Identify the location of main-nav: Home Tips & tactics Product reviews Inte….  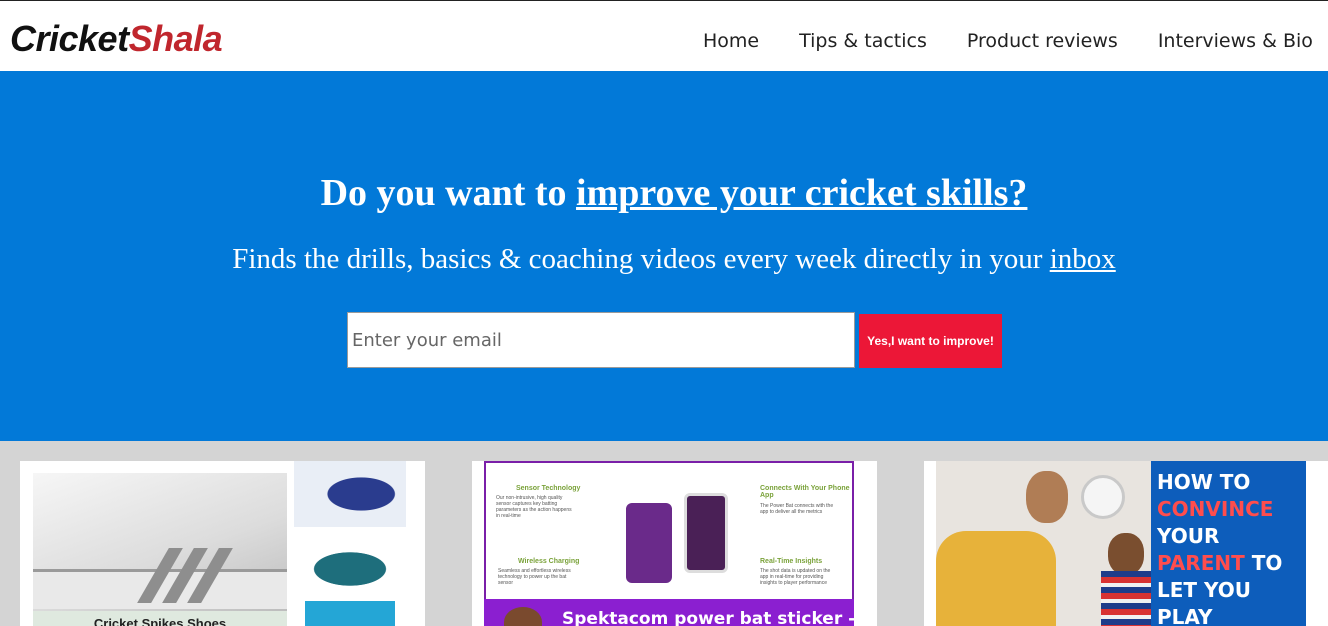
(1015, 41).